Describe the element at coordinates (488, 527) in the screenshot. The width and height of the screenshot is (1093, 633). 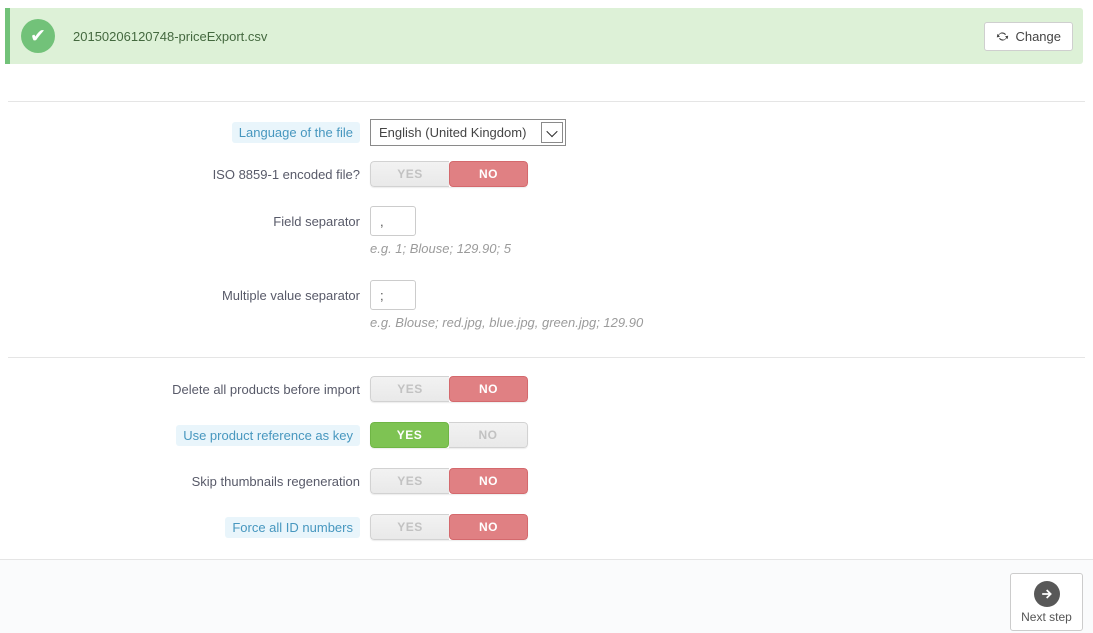
I see `force-ids-no: NO` at that location.